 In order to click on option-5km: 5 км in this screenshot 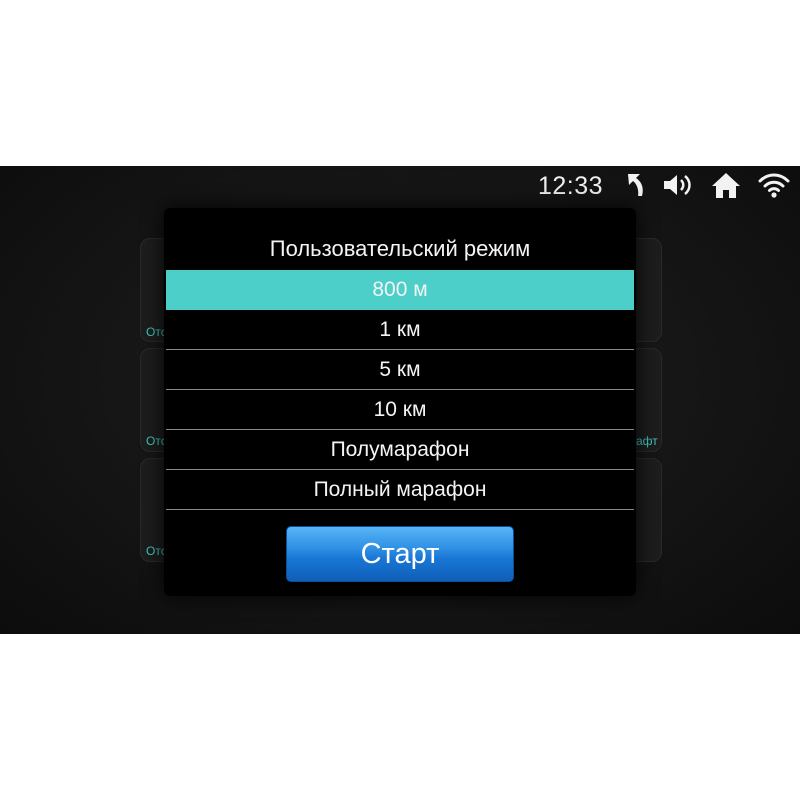, I will do `click(400, 370)`.